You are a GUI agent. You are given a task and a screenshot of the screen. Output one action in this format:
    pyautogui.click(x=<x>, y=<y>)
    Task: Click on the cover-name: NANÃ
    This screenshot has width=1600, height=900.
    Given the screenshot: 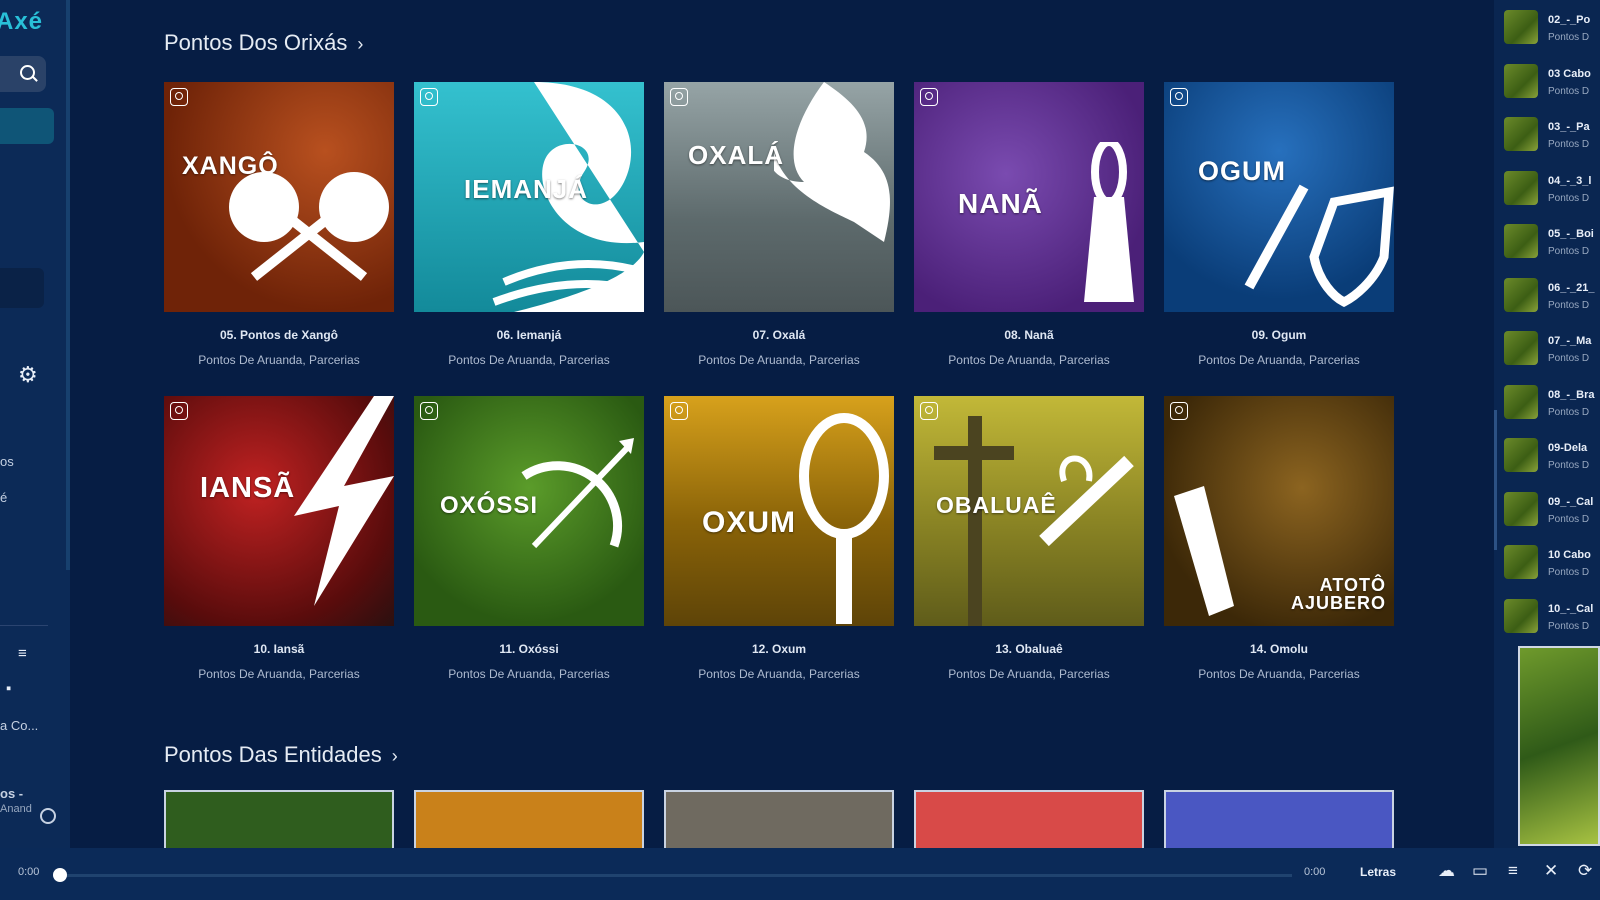 What is the action you would take?
    pyautogui.click(x=1000, y=203)
    